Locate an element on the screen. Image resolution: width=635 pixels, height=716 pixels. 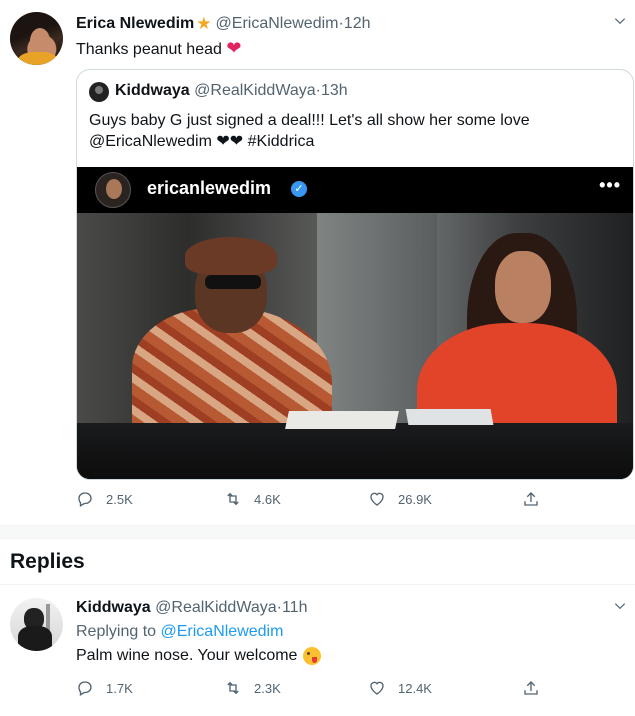
reply-header: Kiddwaya @RealKiddWaya · 11h is located at coordinates (191, 608).